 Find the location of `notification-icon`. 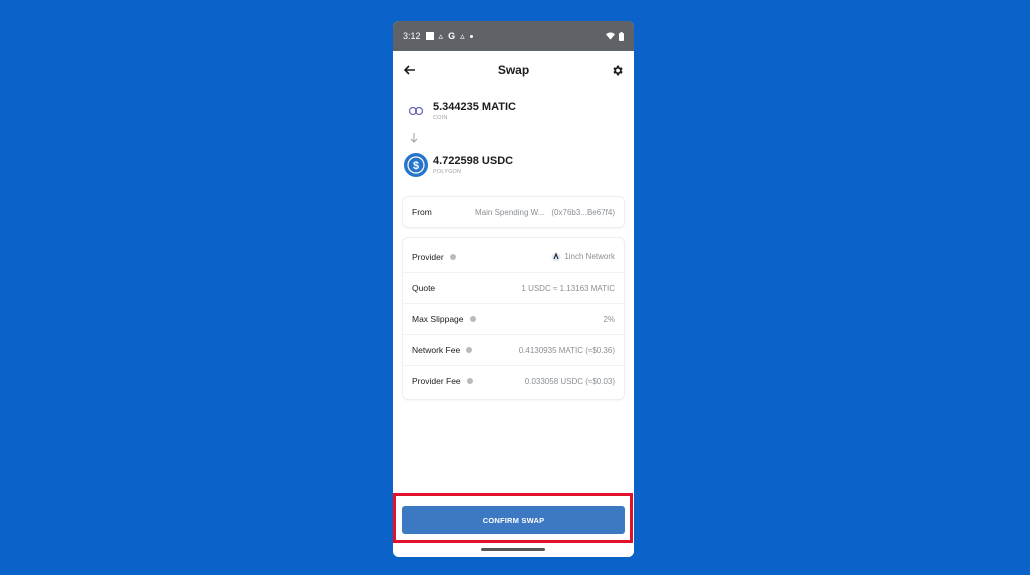

notification-icon is located at coordinates (429, 36).